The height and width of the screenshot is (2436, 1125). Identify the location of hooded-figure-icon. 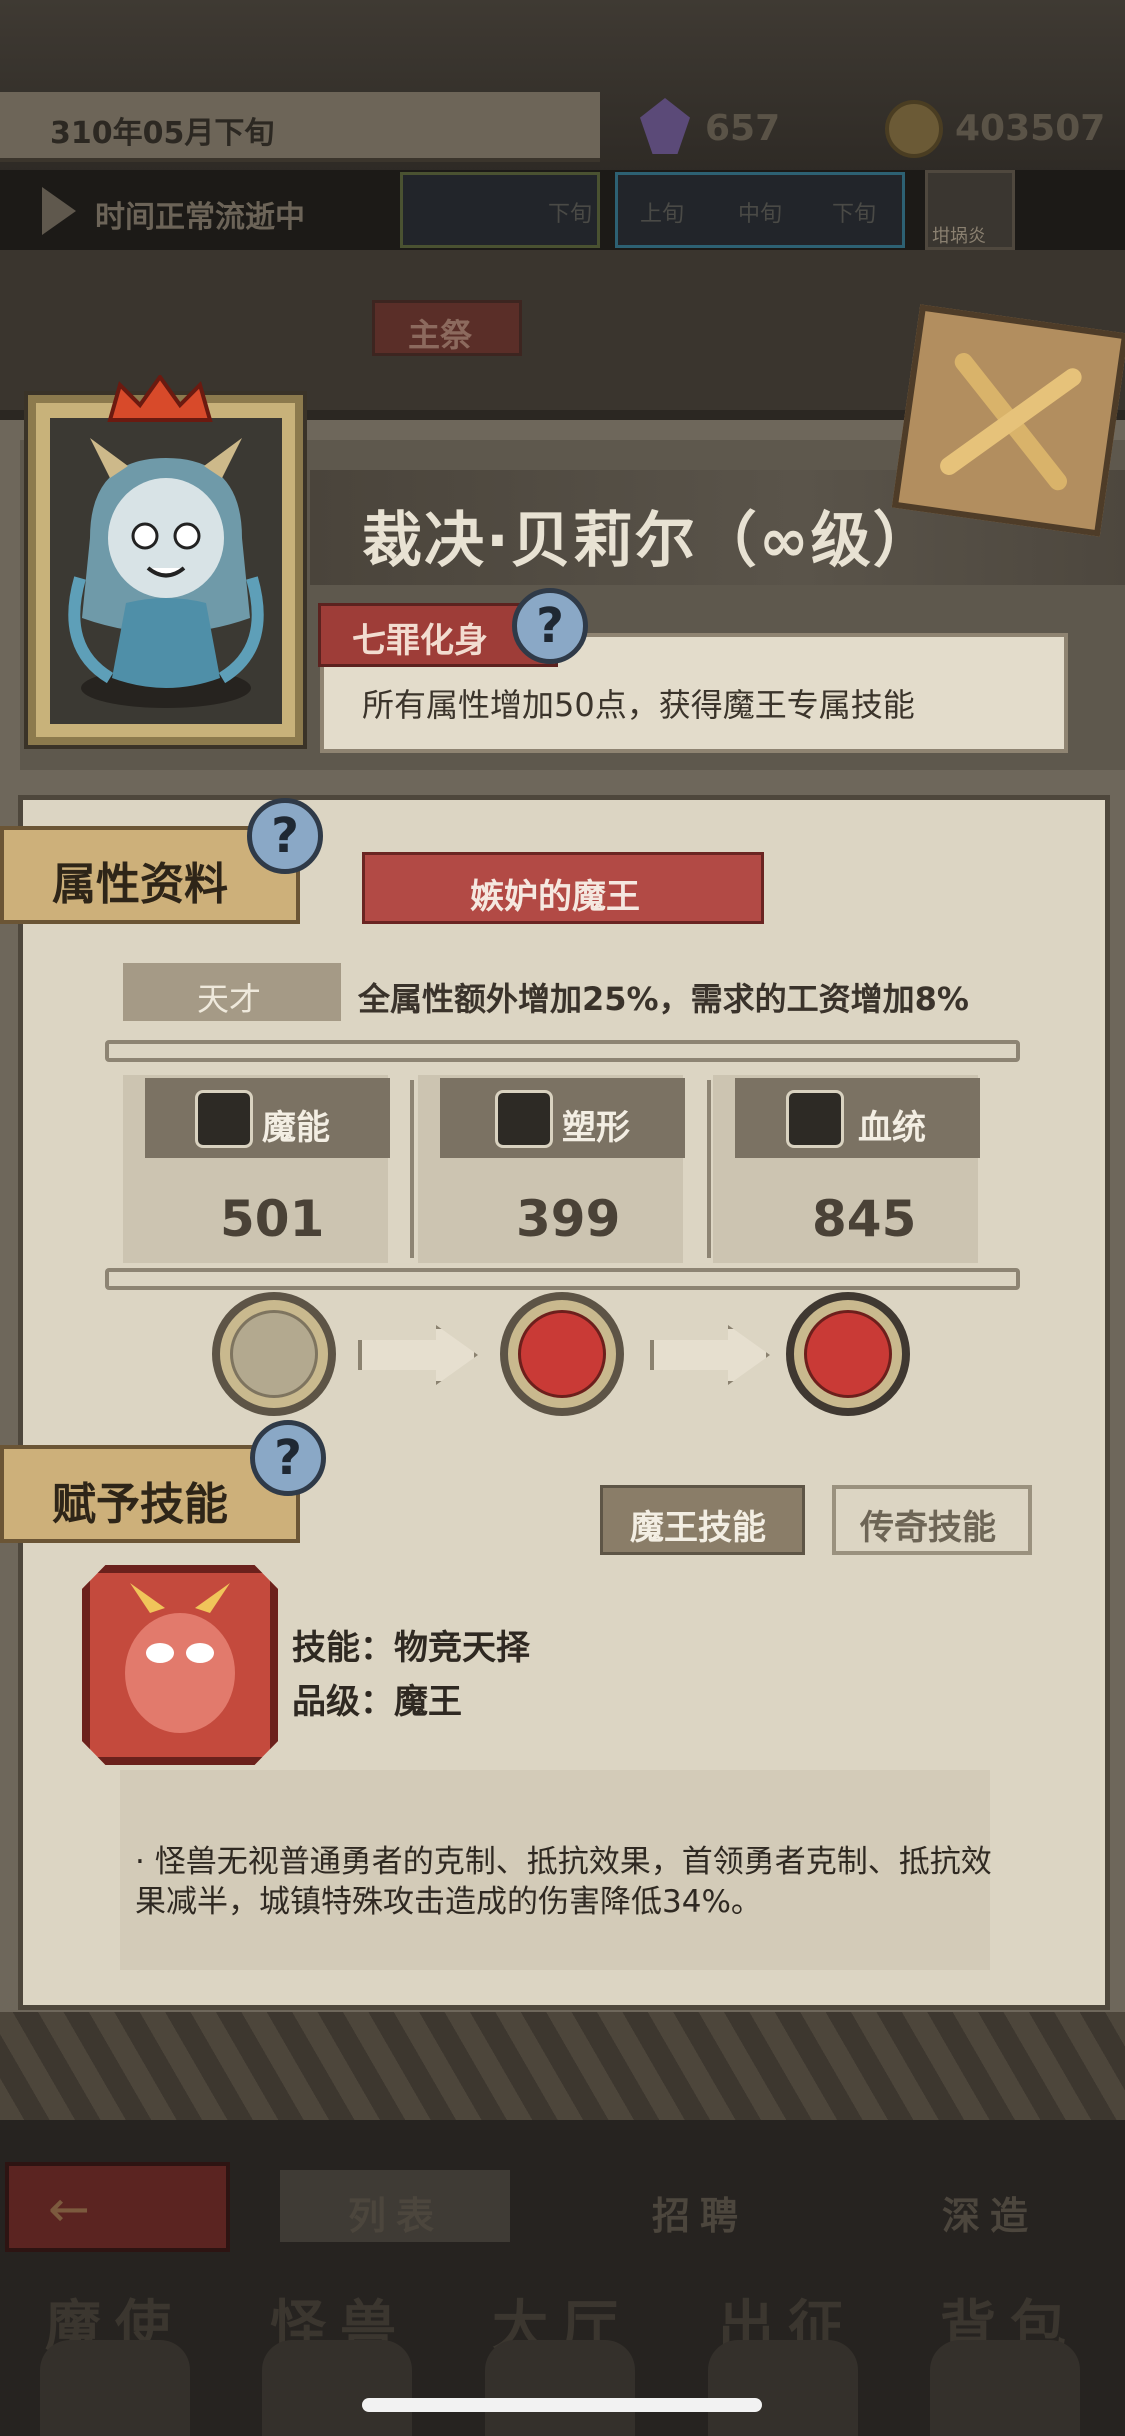
(274, 1354).